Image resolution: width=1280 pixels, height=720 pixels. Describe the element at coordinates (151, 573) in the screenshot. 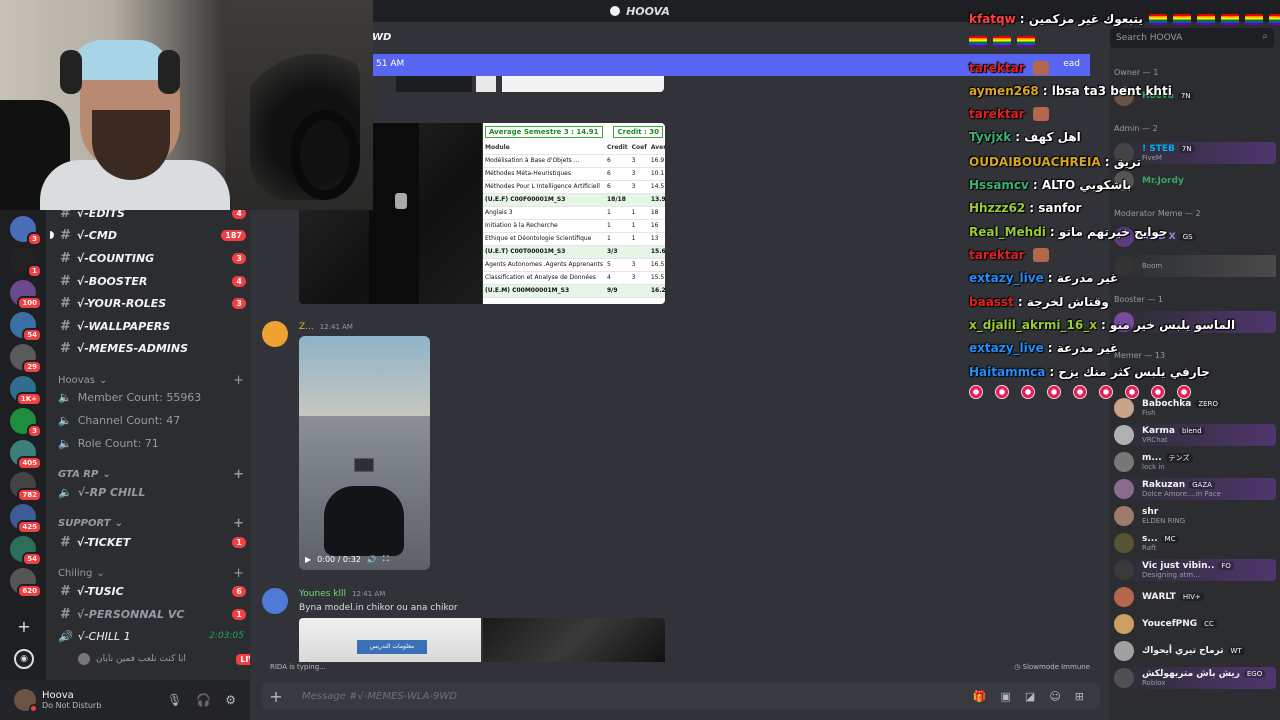

I see `category-chiling: Chiling ⌄ +` at that location.